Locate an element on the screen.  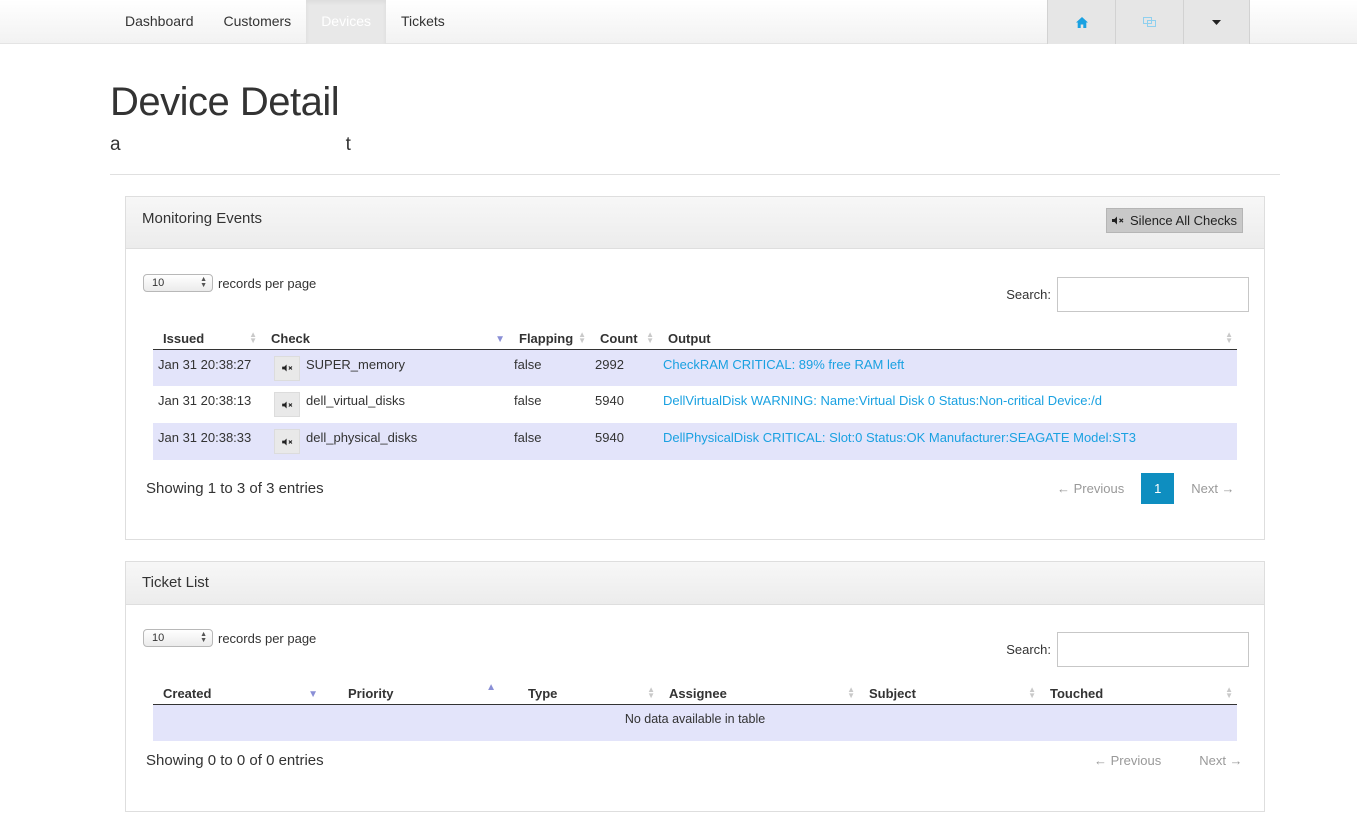
pagination: ← Previous 1 Next → is located at coordinates (1146, 488).